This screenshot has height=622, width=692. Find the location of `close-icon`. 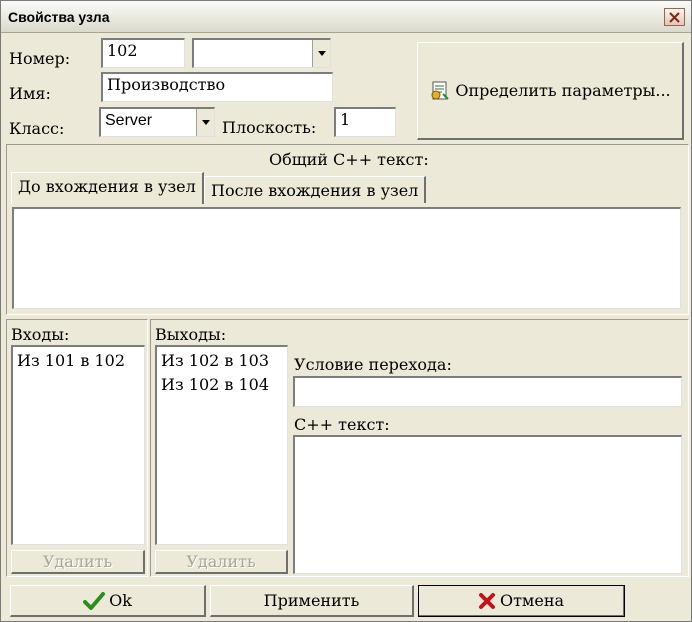

close-icon is located at coordinates (674, 17).